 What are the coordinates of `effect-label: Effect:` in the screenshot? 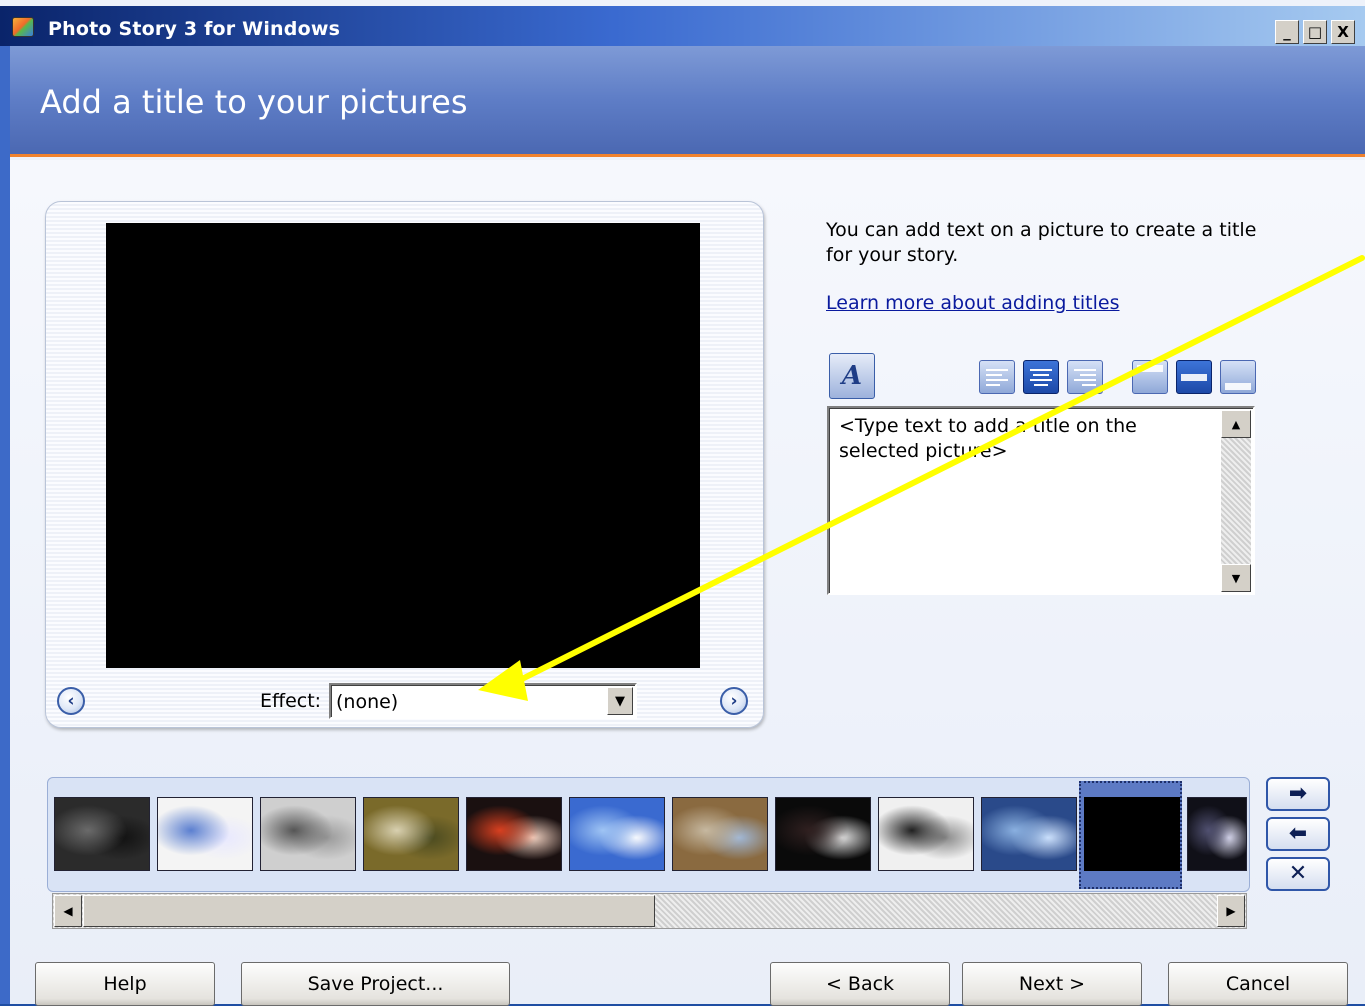 It's located at (291, 701).